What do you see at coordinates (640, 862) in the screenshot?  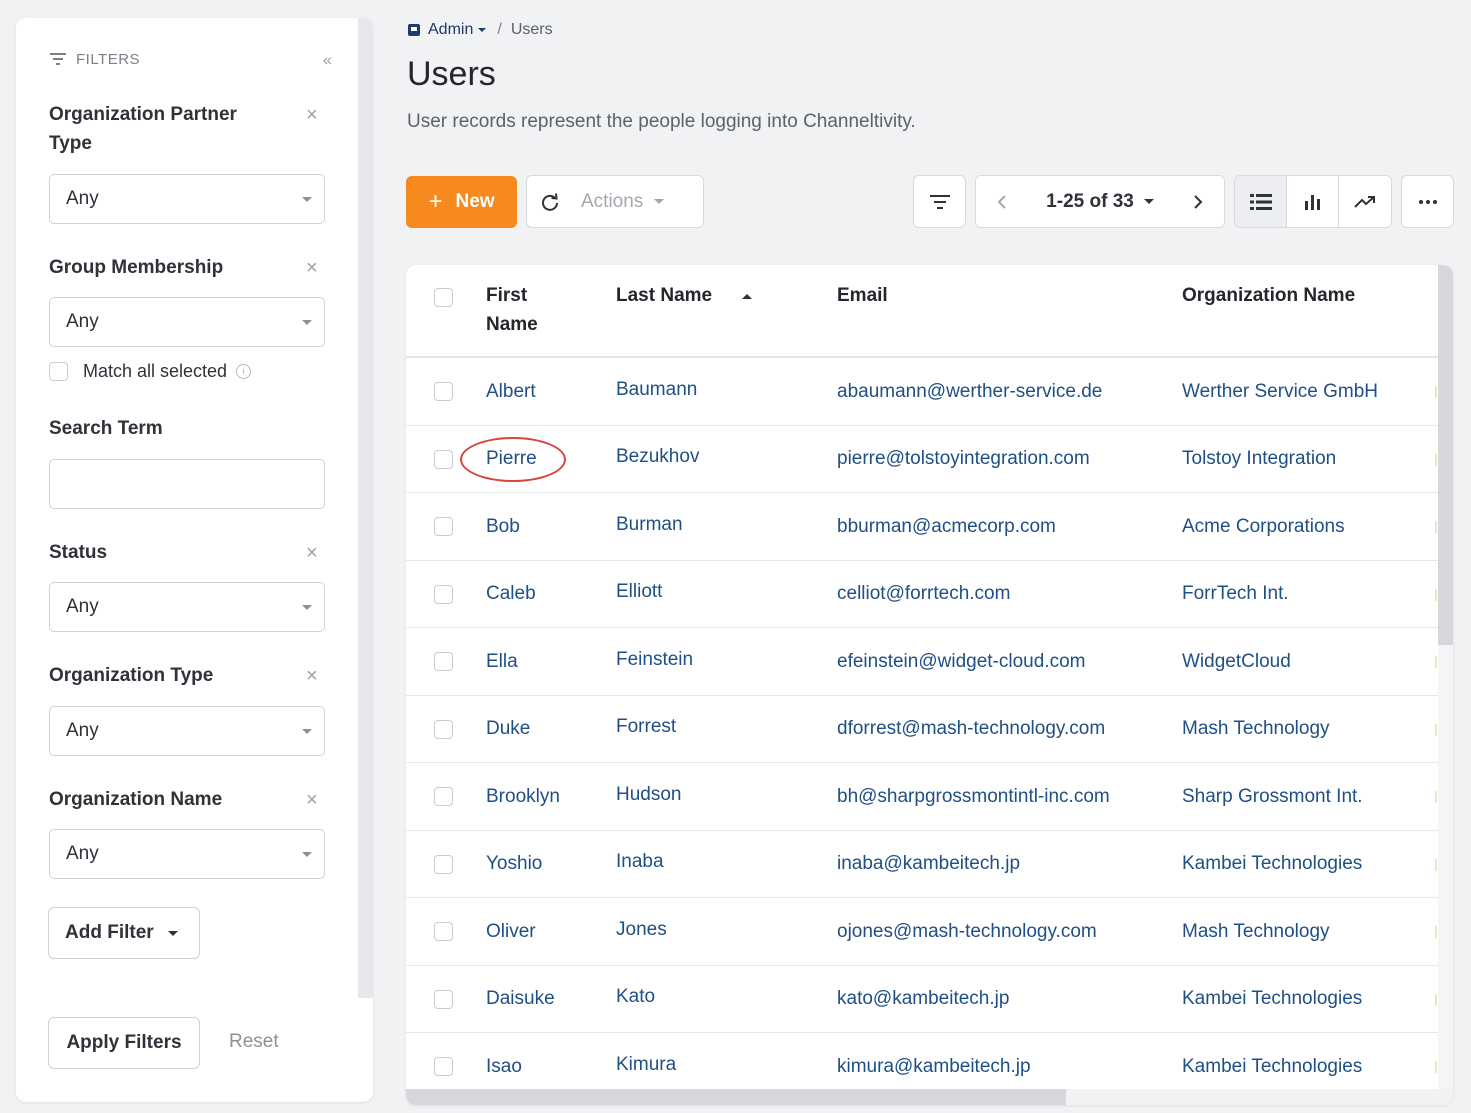 I see `last-name-link: Inaba` at bounding box center [640, 862].